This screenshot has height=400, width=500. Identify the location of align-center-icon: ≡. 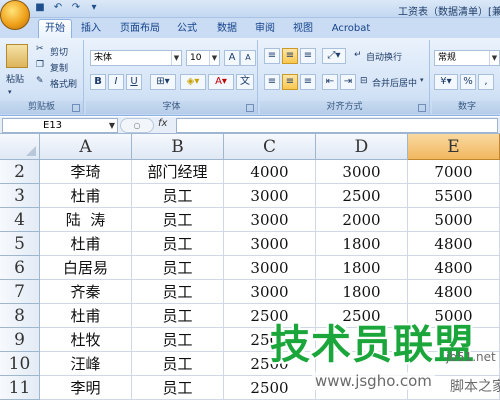
(290, 82).